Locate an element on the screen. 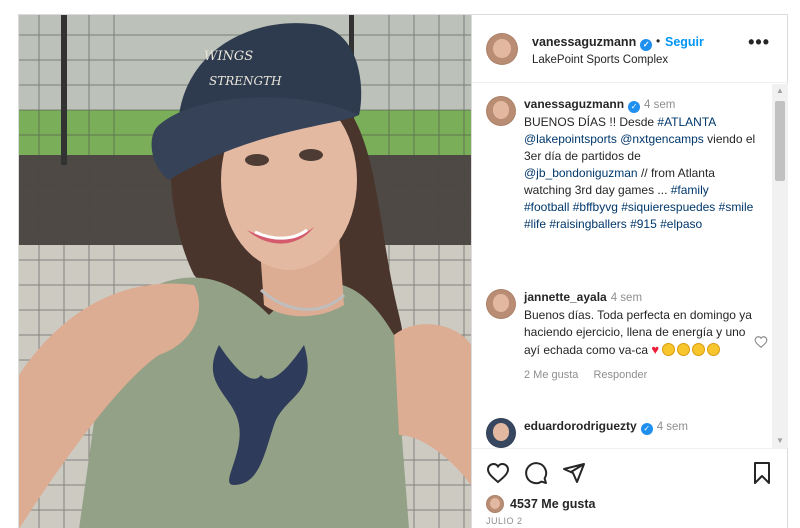 Image resolution: width=800 pixels, height=528 pixels. hashtag-link: #915 is located at coordinates (643, 224).